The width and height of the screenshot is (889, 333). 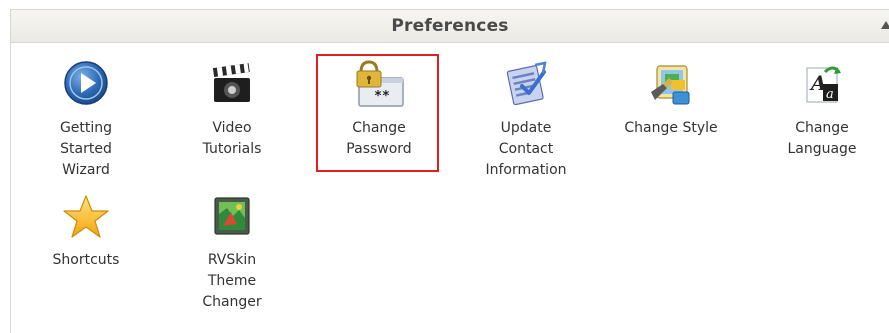 I want to click on svg-text: a, so click(x=830, y=94).